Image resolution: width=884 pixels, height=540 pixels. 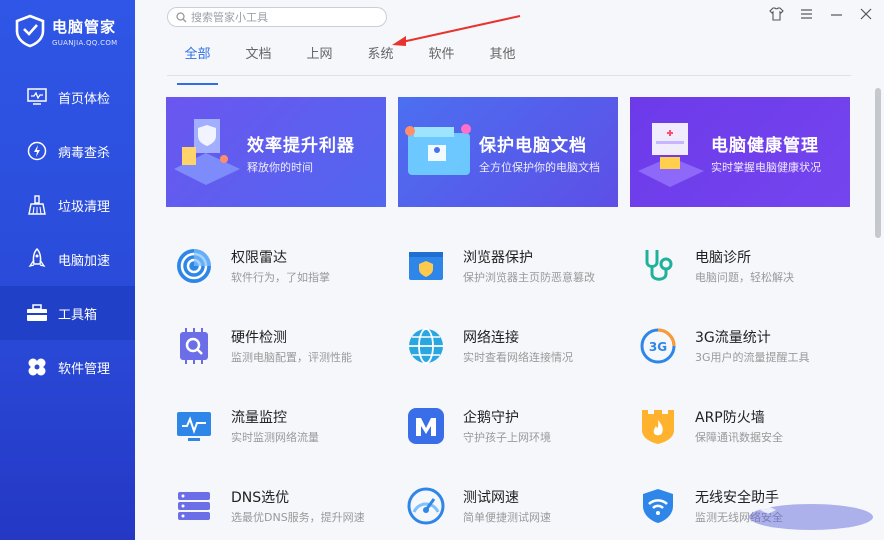 What do you see at coordinates (491, 498) in the screenshot?
I see `tool-name: 测试网速` at bounding box center [491, 498].